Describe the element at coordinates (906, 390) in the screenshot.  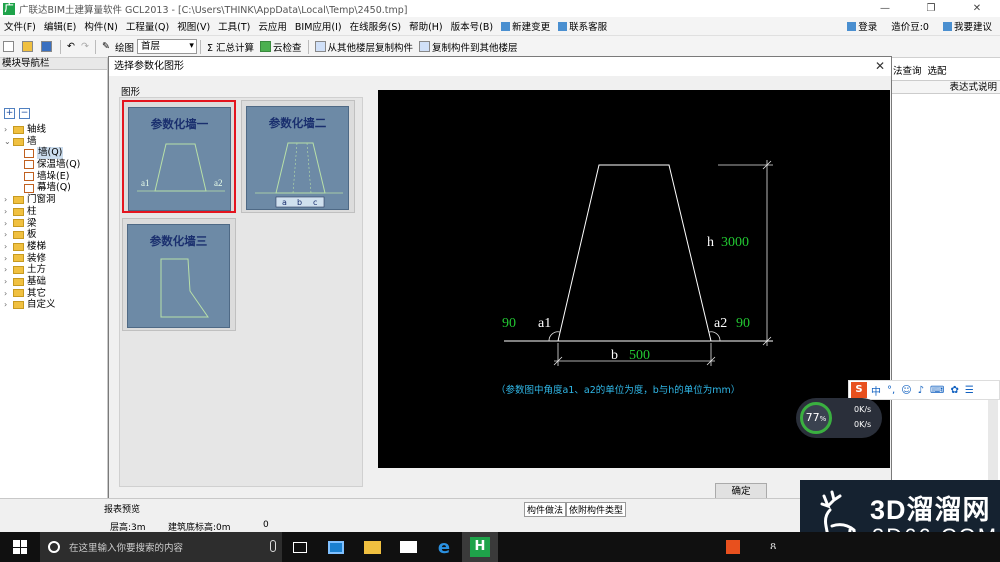
I see `ime-emoji-icon: ☺` at that location.